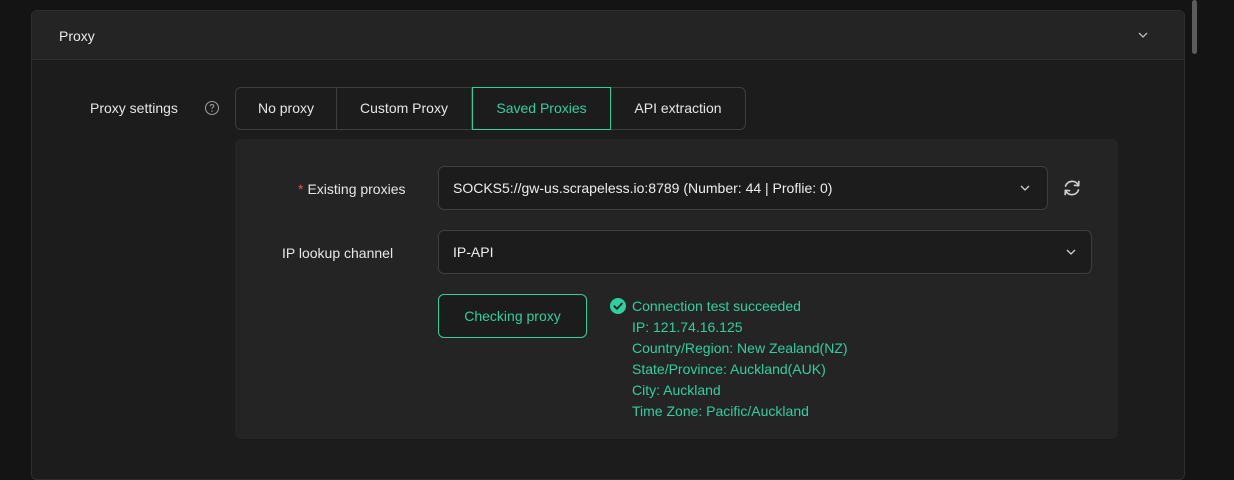 The width and height of the screenshot is (1234, 480). Describe the element at coordinates (1194, 27) in the screenshot. I see `scrollbar-thumb` at that location.